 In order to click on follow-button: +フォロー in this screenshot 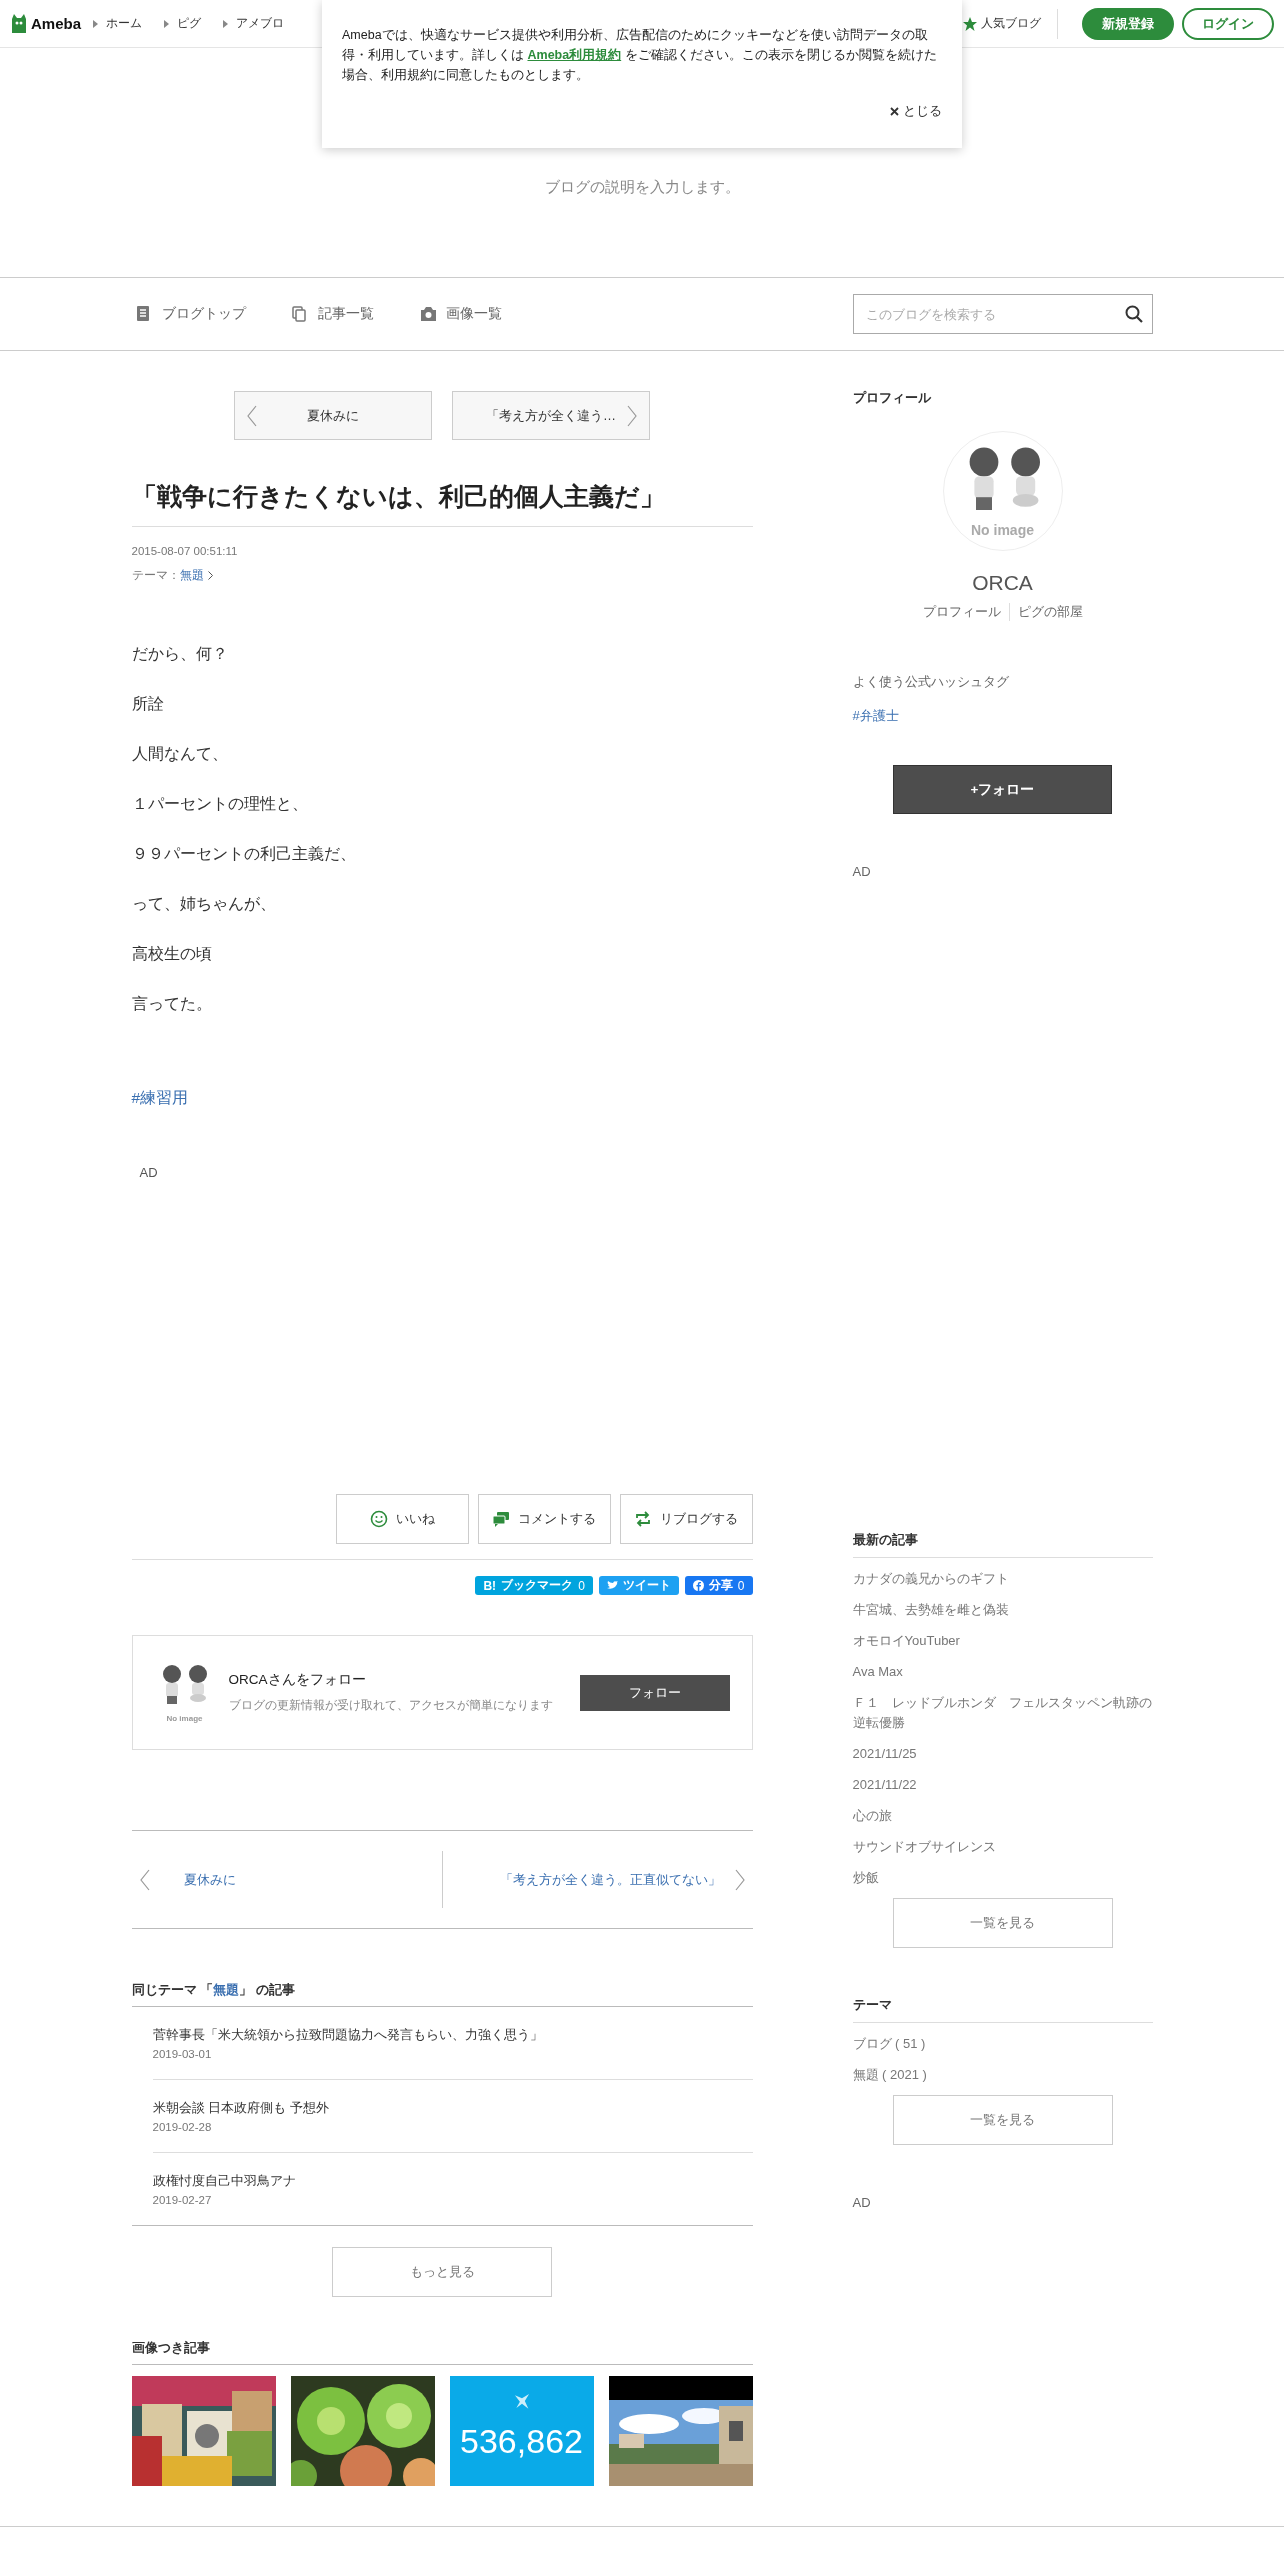, I will do `click(1002, 789)`.